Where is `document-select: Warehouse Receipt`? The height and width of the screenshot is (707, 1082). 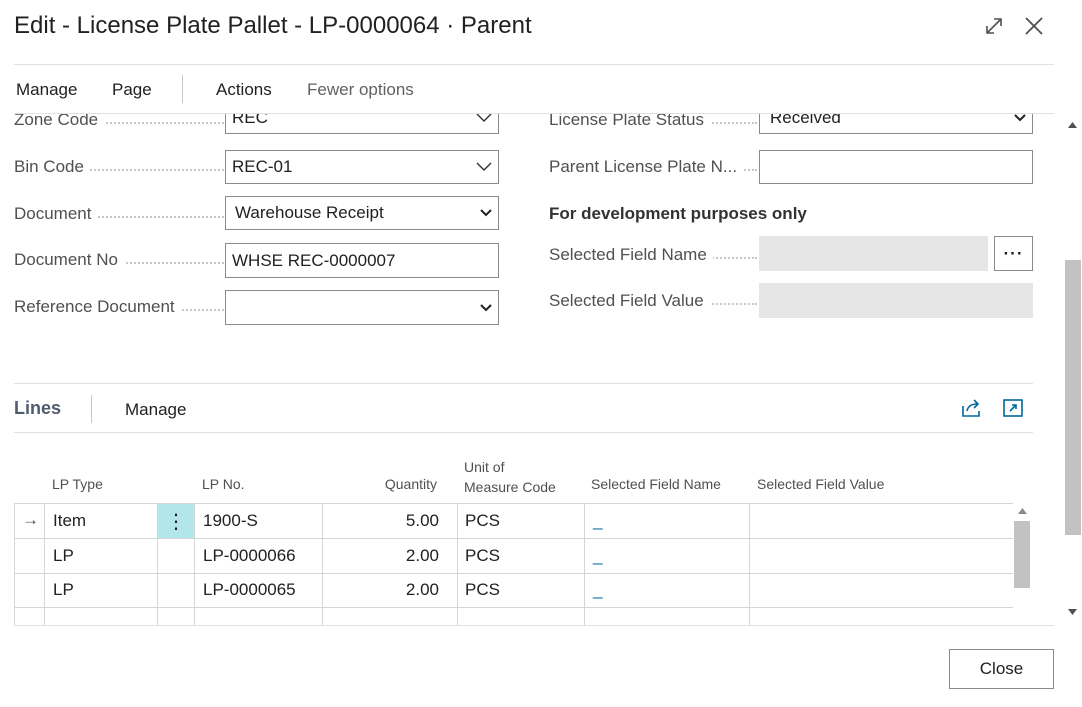
document-select: Warehouse Receipt is located at coordinates (362, 213).